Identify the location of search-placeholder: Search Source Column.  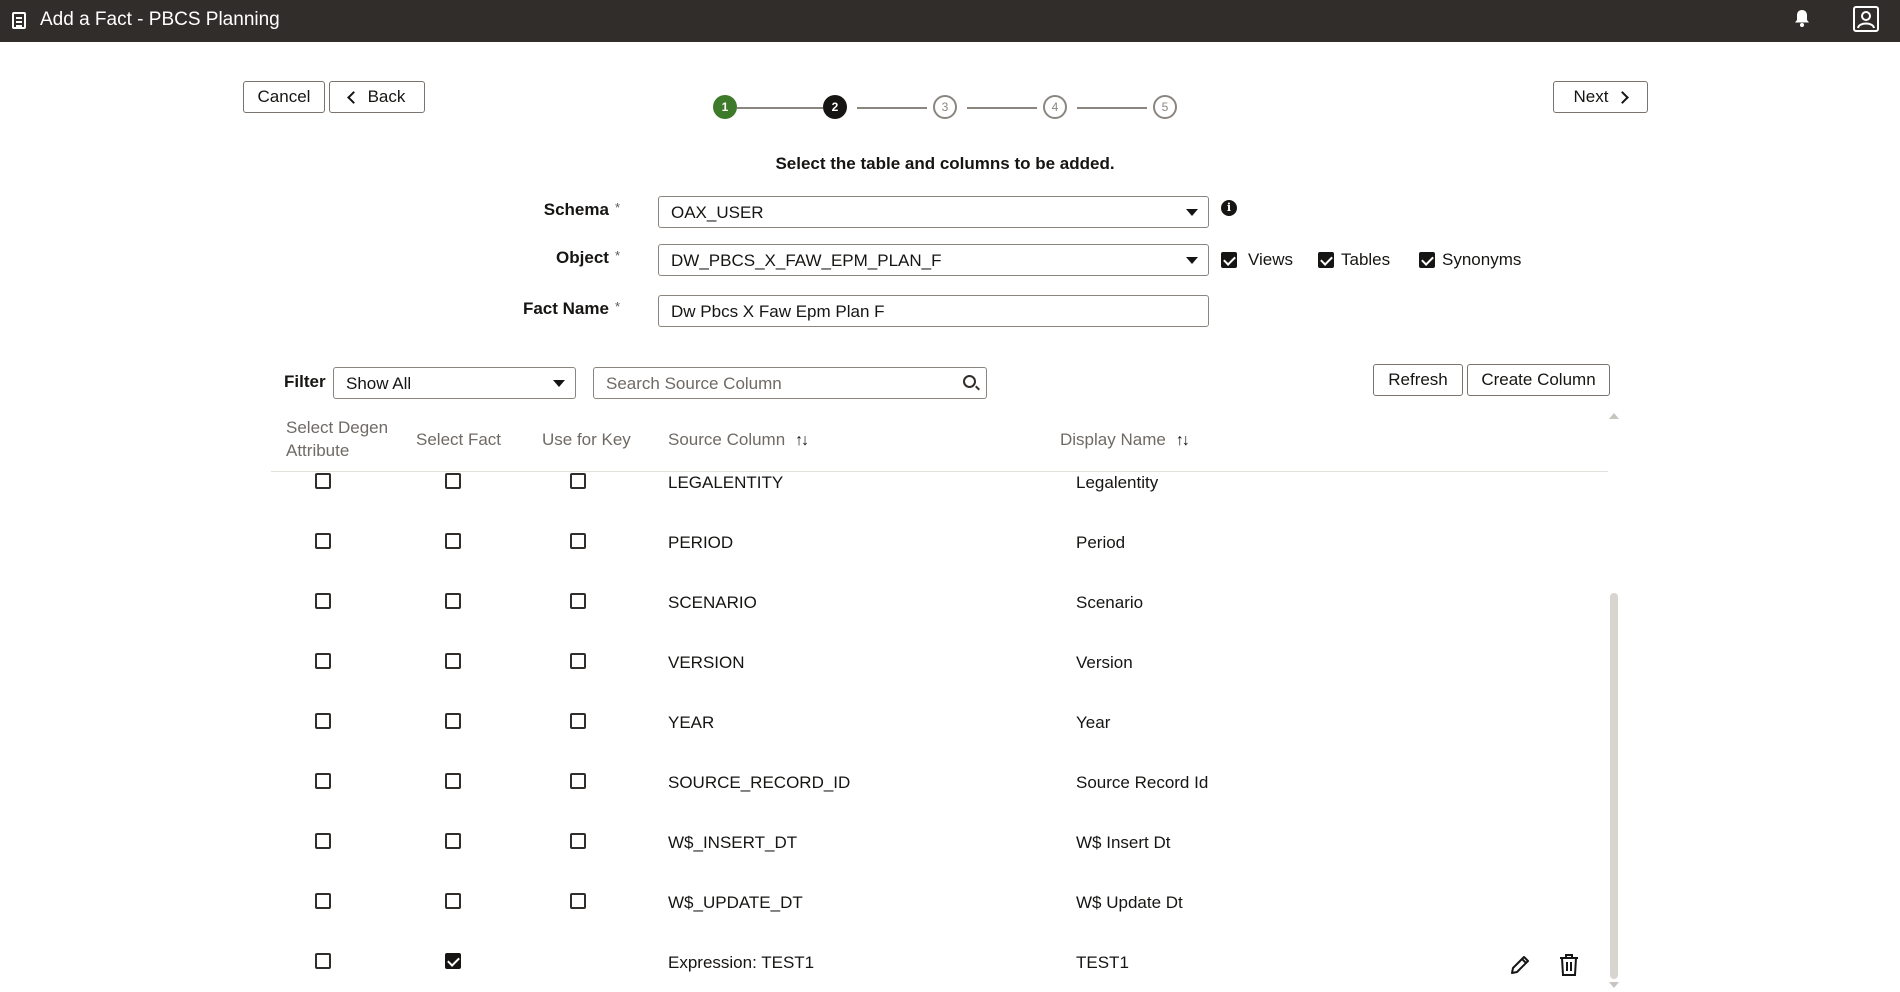
(694, 383).